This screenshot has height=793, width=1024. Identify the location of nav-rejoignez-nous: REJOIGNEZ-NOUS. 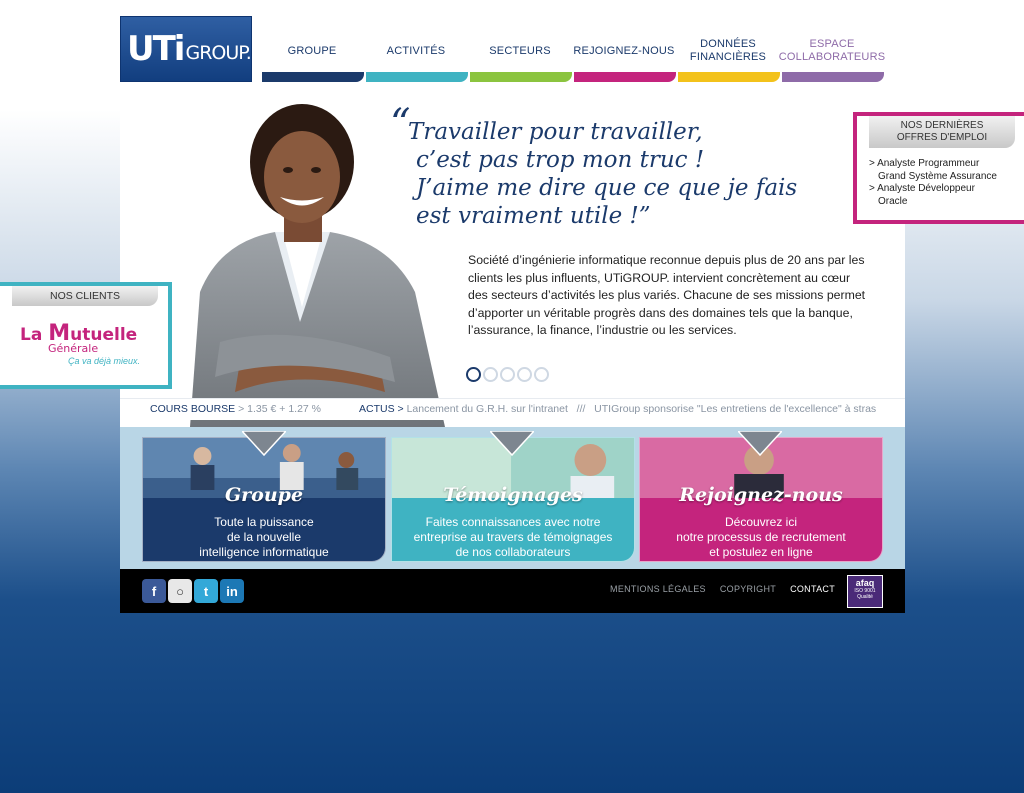
(624, 57).